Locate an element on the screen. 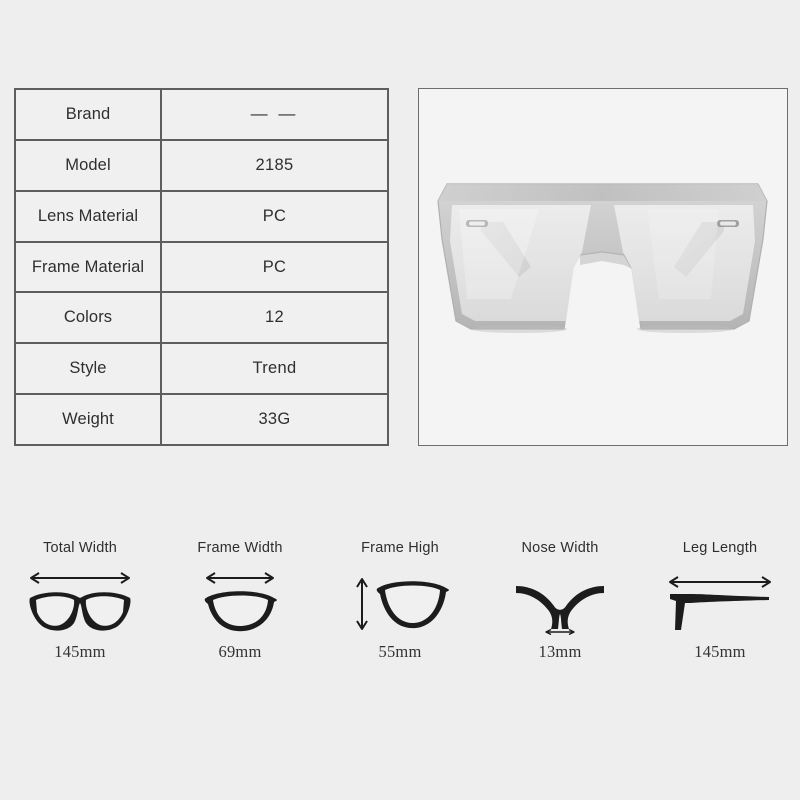  vertical-double-arrow-icon is located at coordinates (362, 604).